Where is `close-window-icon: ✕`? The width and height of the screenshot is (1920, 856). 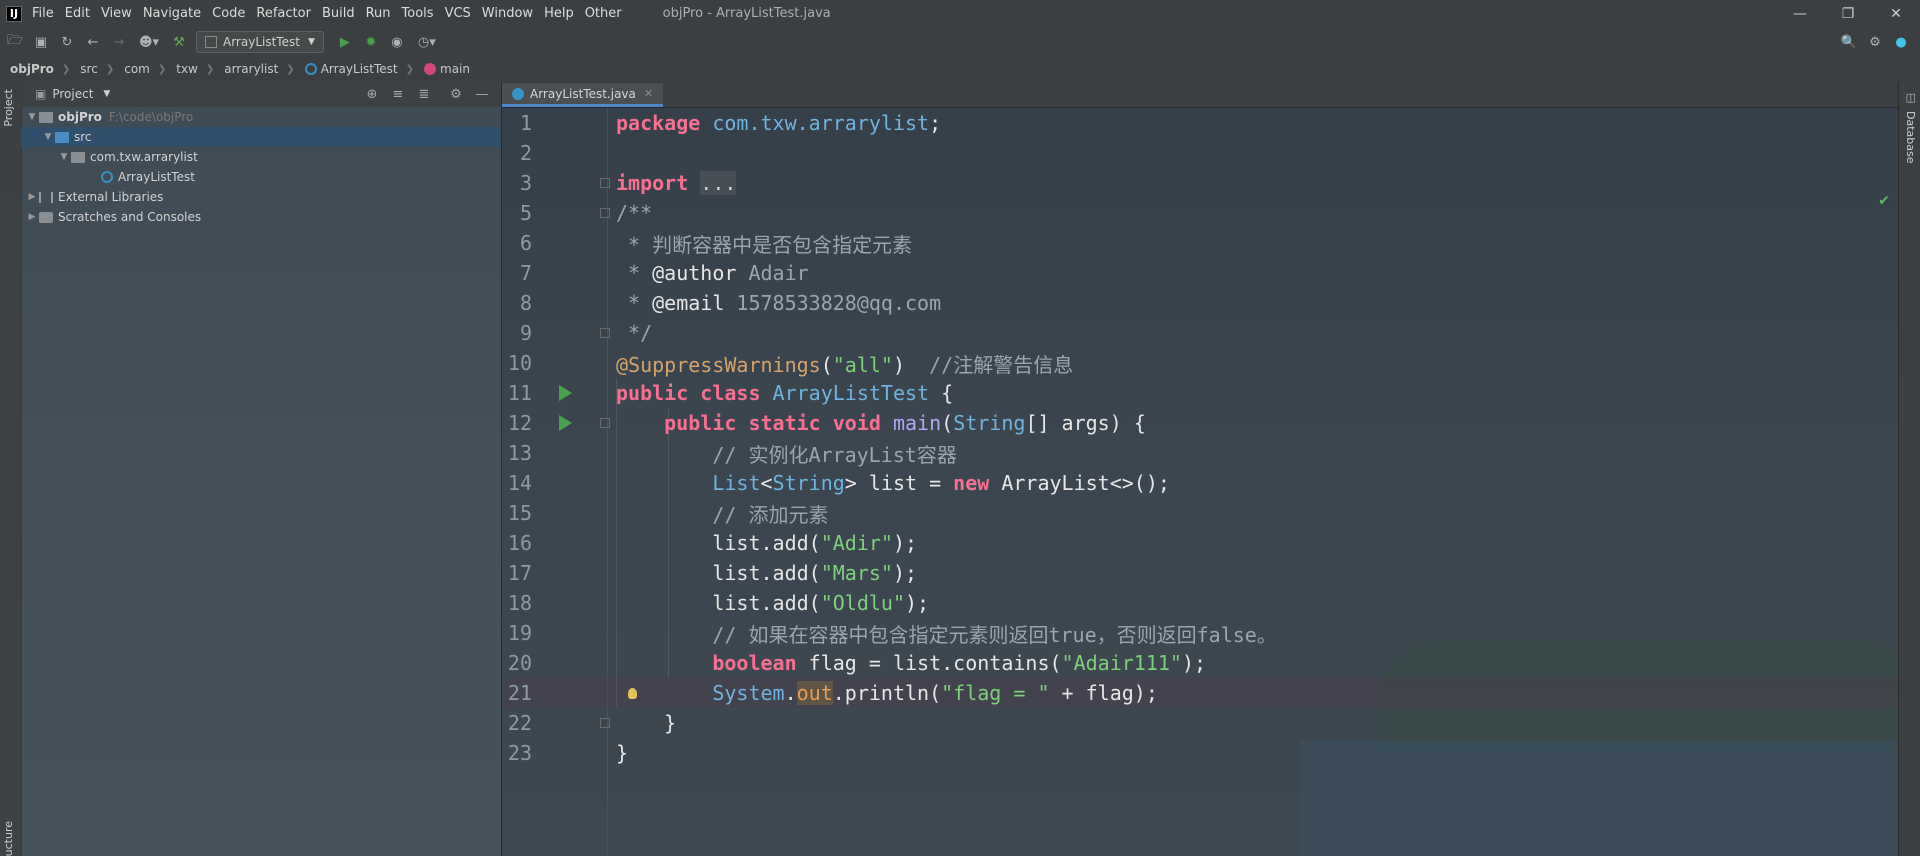 close-window-icon: ✕ is located at coordinates (1896, 13).